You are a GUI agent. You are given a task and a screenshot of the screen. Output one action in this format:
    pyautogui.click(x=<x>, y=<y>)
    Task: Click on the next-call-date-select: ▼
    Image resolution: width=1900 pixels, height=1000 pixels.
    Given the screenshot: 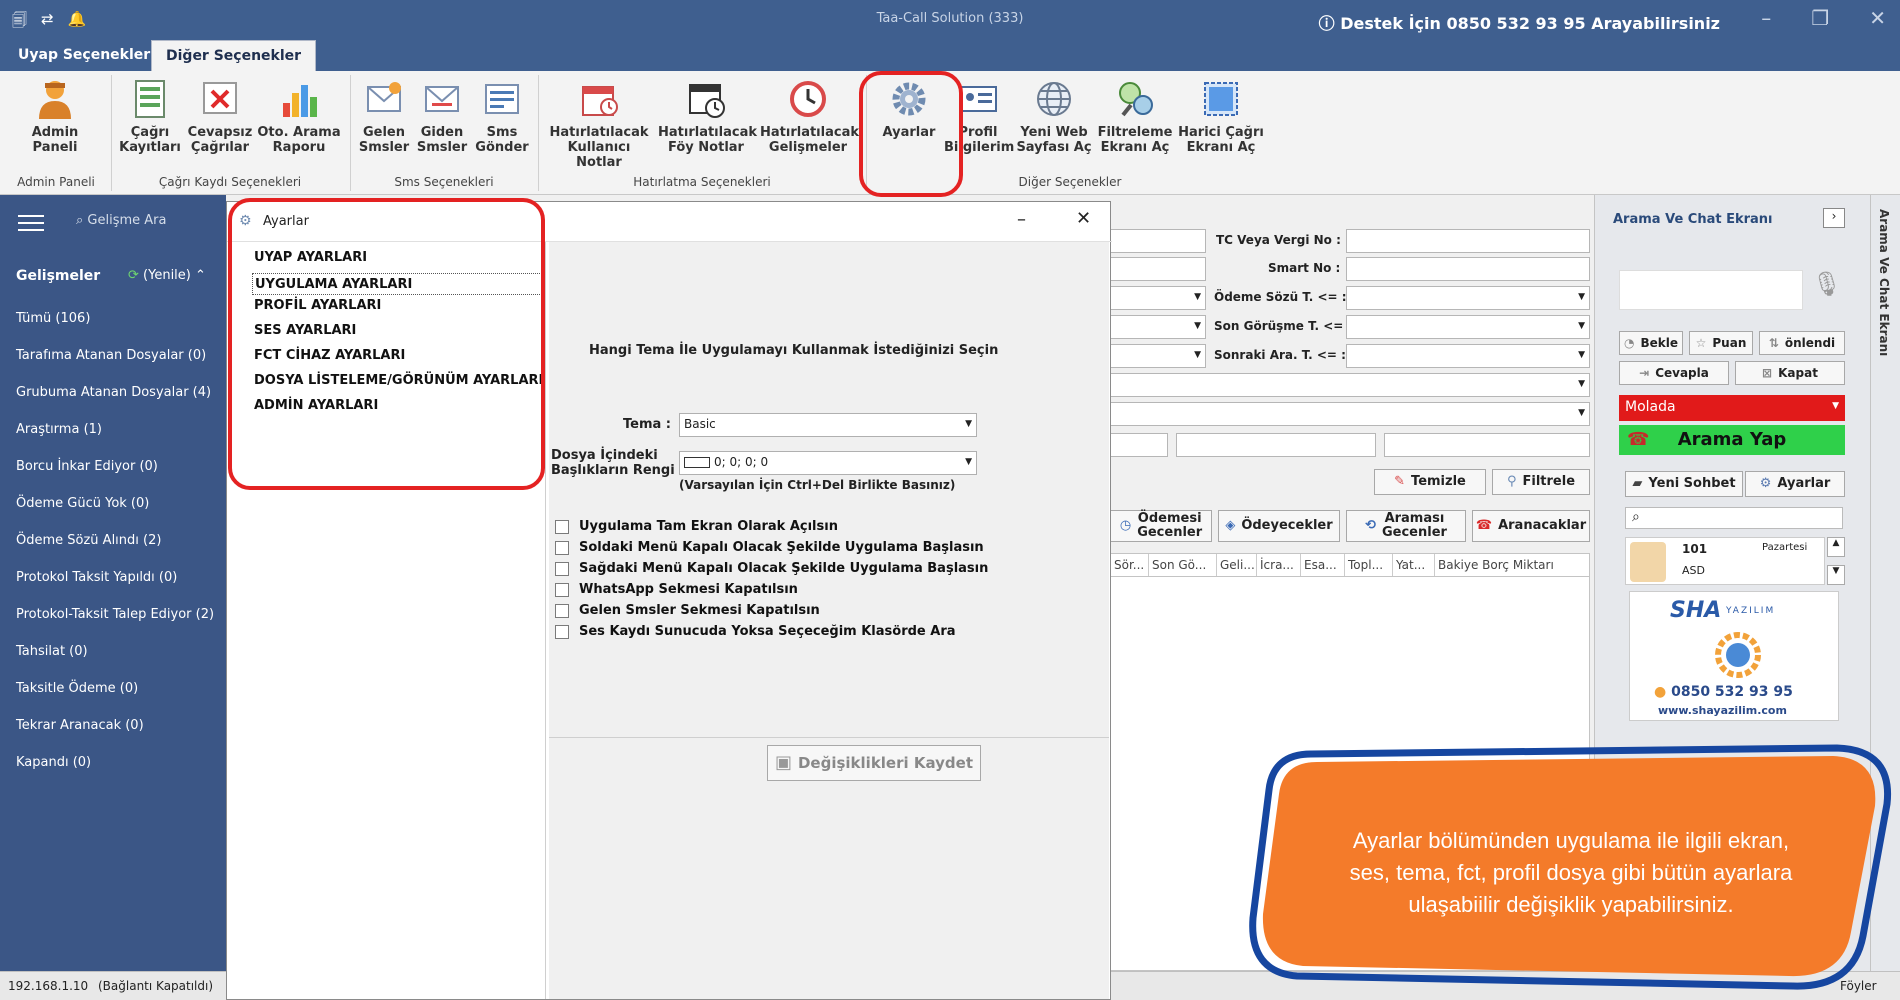 What is the action you would take?
    pyautogui.click(x=1468, y=356)
    